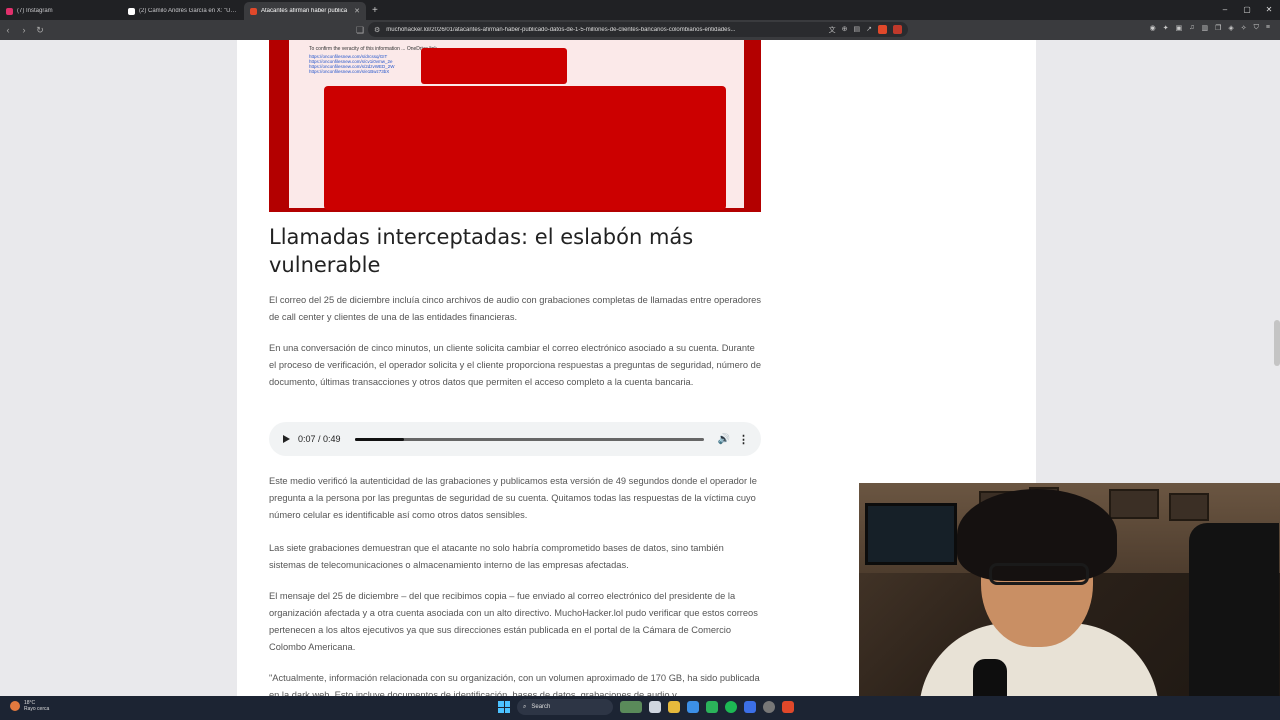 This screenshot has height=720, width=1280. I want to click on taskbar: 18°C Rayo cerca ⌕ Search, so click(640, 708).